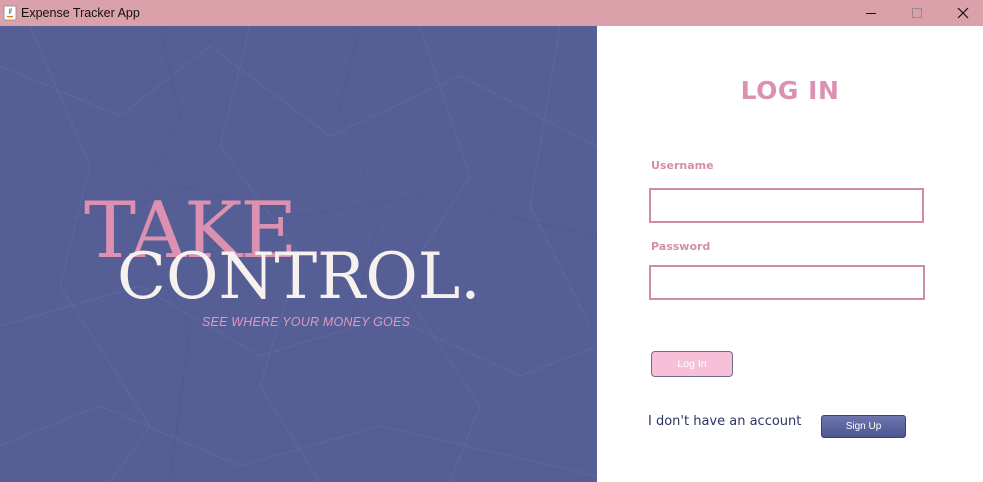 This screenshot has height=482, width=983. Describe the element at coordinates (299, 277) in the screenshot. I see `headline-control: CONTROL.` at that location.